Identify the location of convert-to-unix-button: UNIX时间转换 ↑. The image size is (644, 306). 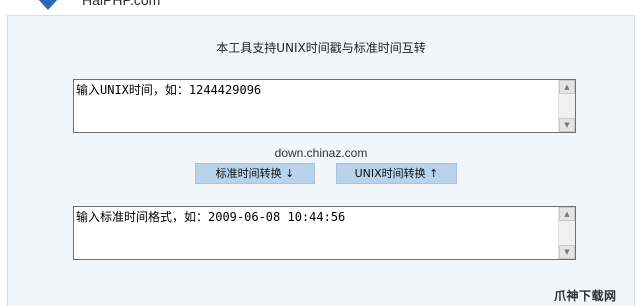
(396, 173).